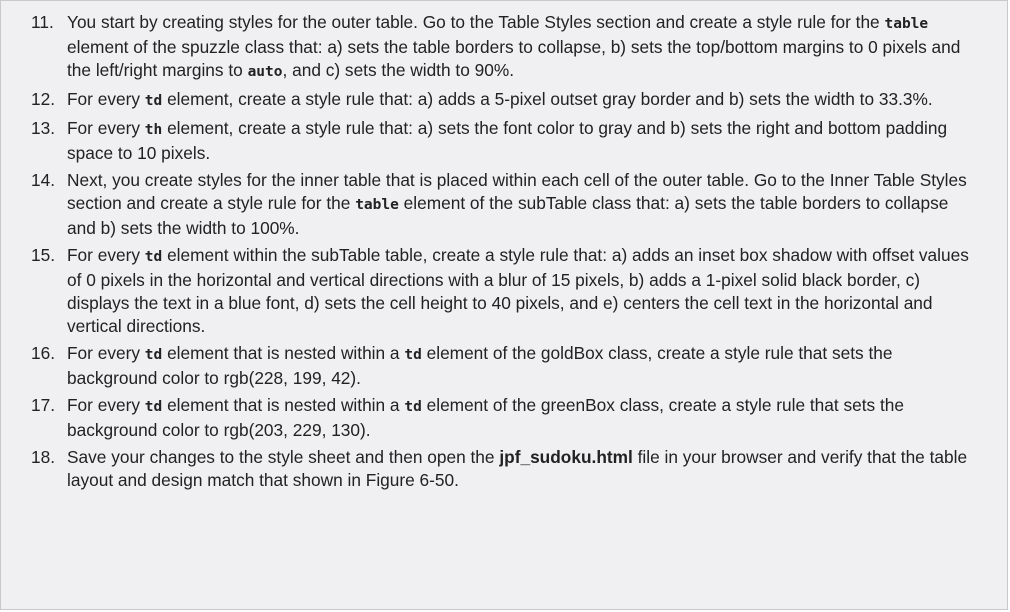 This screenshot has height=612, width=1010. I want to click on step-number: 18., so click(43, 457).